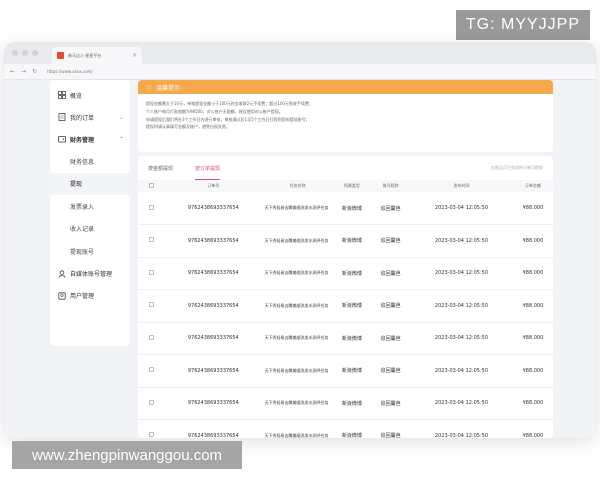  Describe the element at coordinates (90, 206) in the screenshot. I see `sidebar-subitem-invoice: 发票录入` at that location.